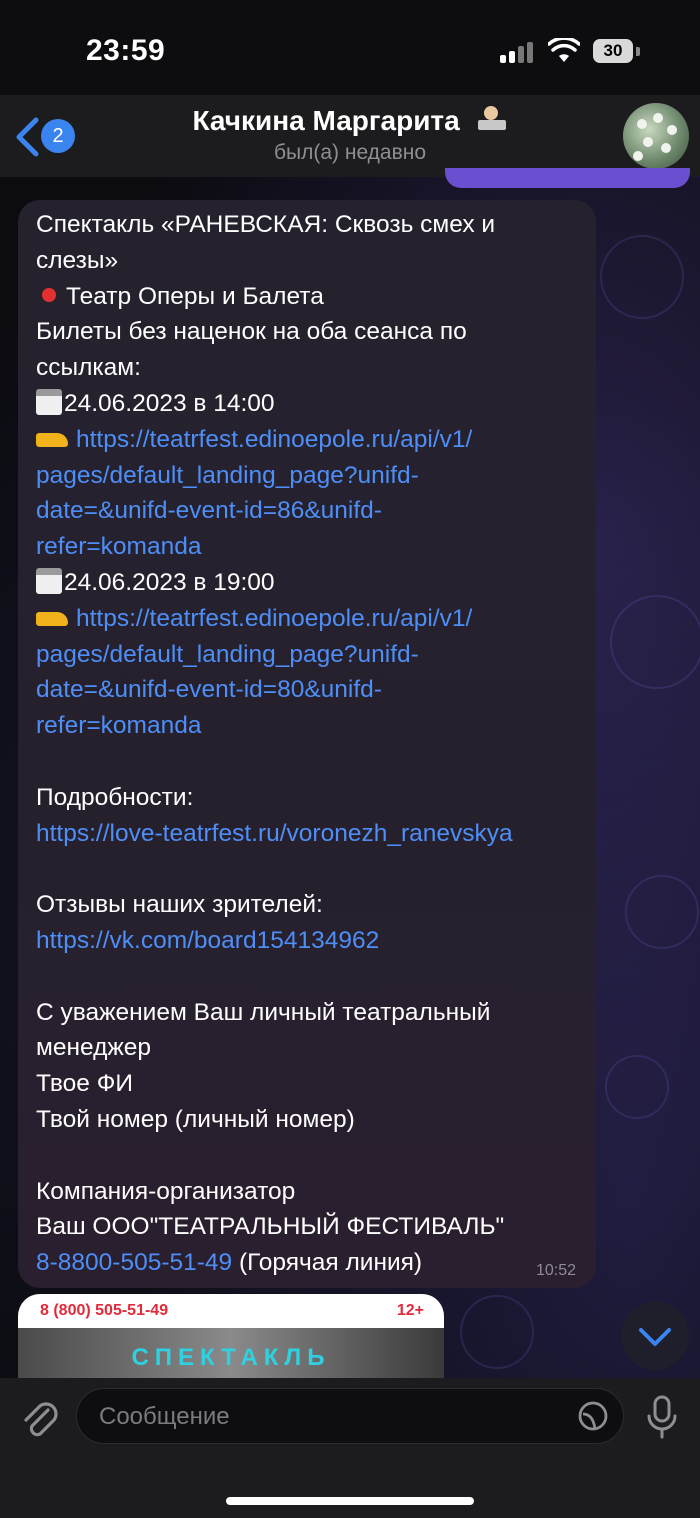 Image resolution: width=700 pixels, height=1518 pixels. Describe the element at coordinates (567, 178) in the screenshot. I see `outgoing-message-bubble` at that location.